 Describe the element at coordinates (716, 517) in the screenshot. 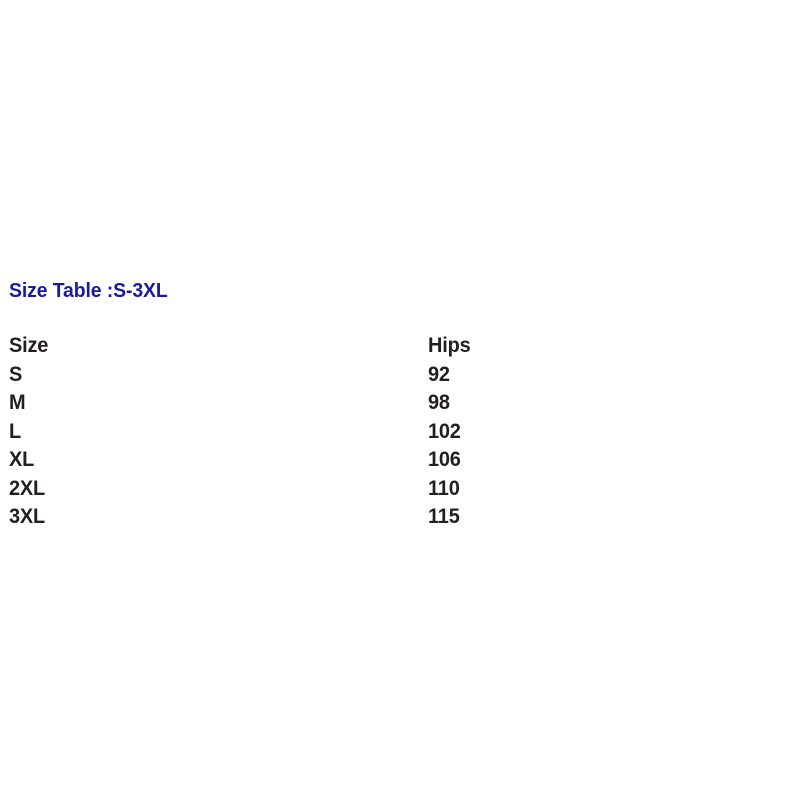

I see `cell-length: 37` at that location.